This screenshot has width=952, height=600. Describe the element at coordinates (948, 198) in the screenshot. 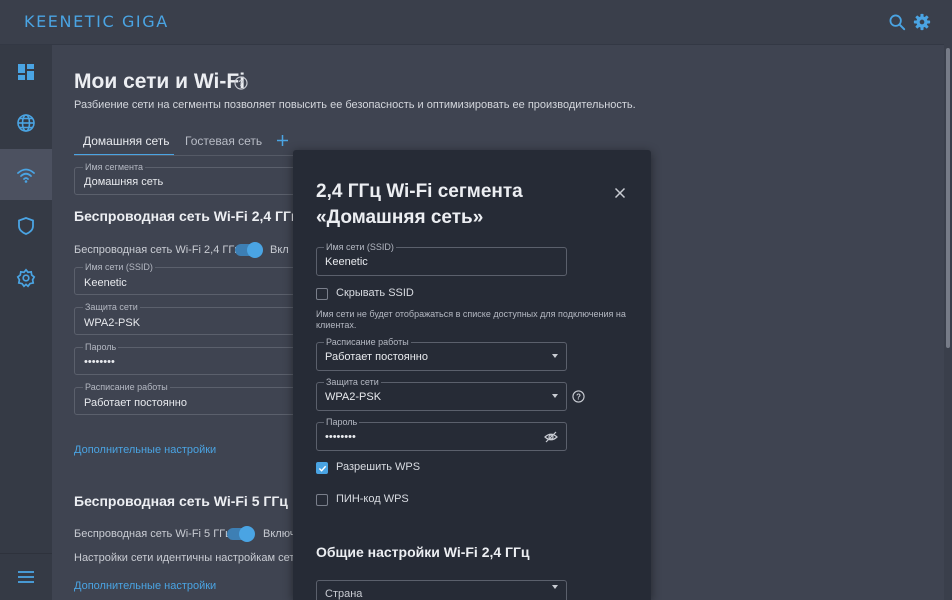

I see `scrollbar-thumb` at that location.